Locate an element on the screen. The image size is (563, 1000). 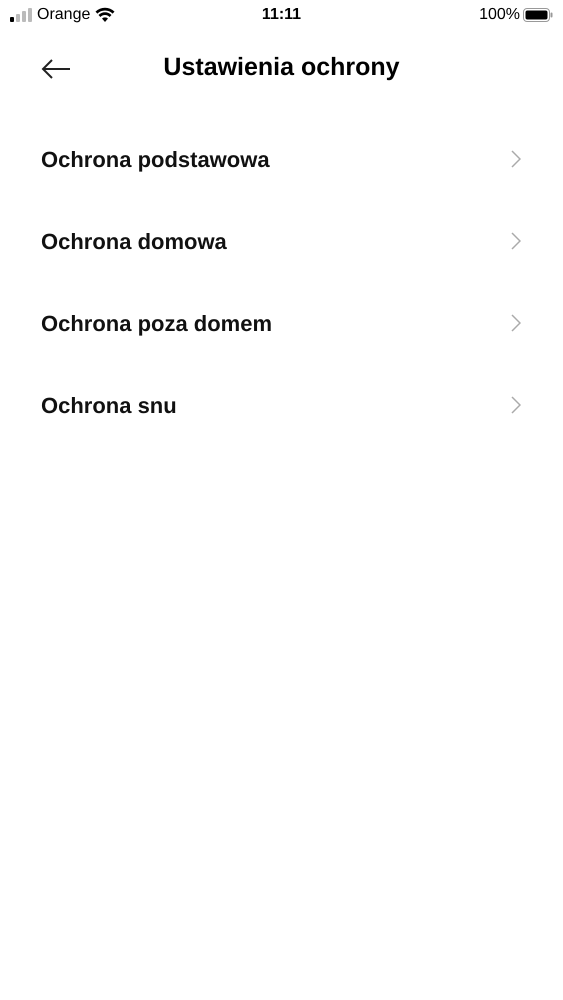
carrier-name: Orange is located at coordinates (63, 14).